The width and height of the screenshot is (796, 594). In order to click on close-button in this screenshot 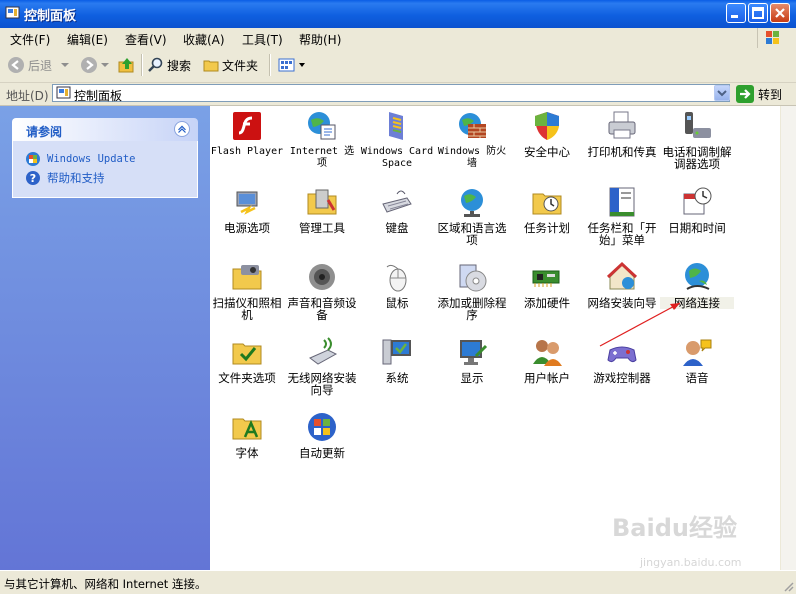, I will do `click(780, 13)`.